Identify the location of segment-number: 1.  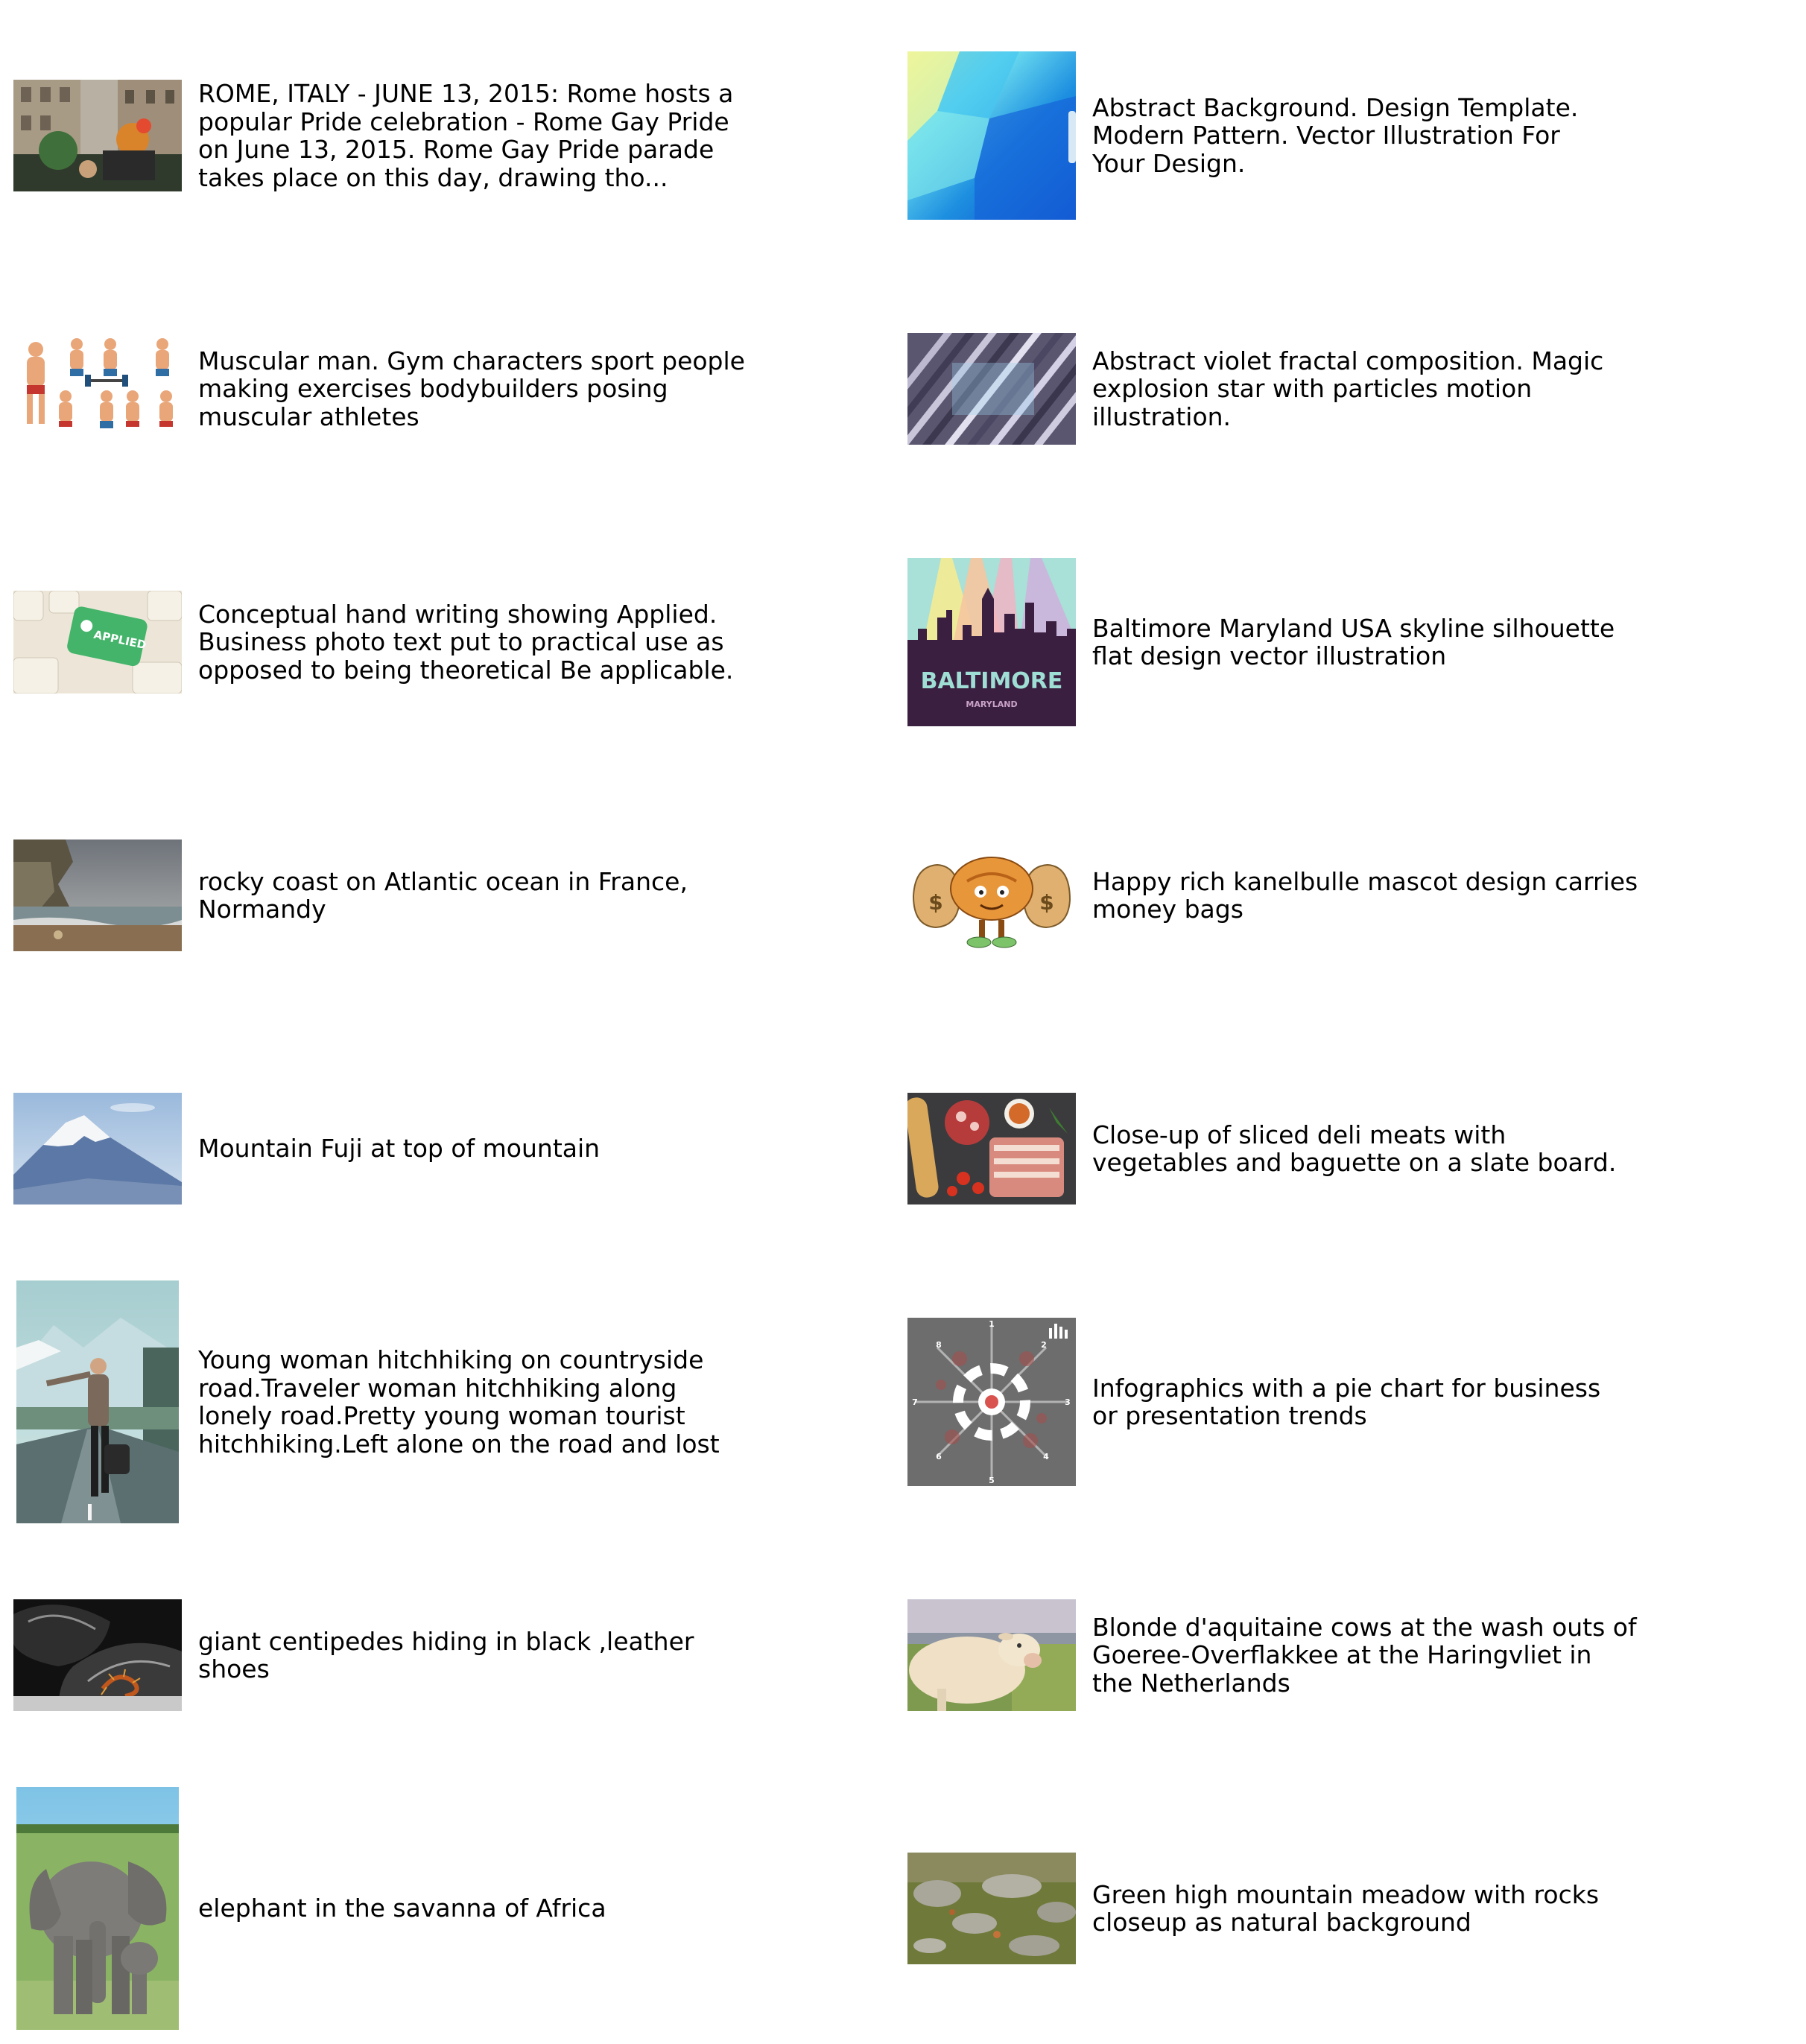
(992, 1324).